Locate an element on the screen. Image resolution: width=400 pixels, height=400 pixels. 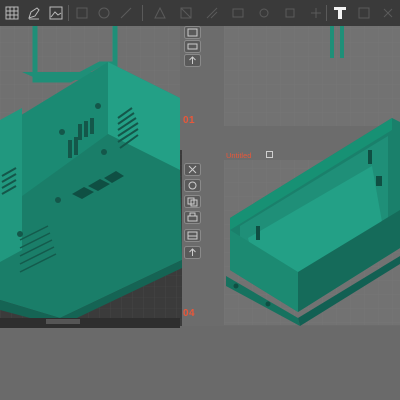
checkbox-icon is located at coordinates (269, 154).